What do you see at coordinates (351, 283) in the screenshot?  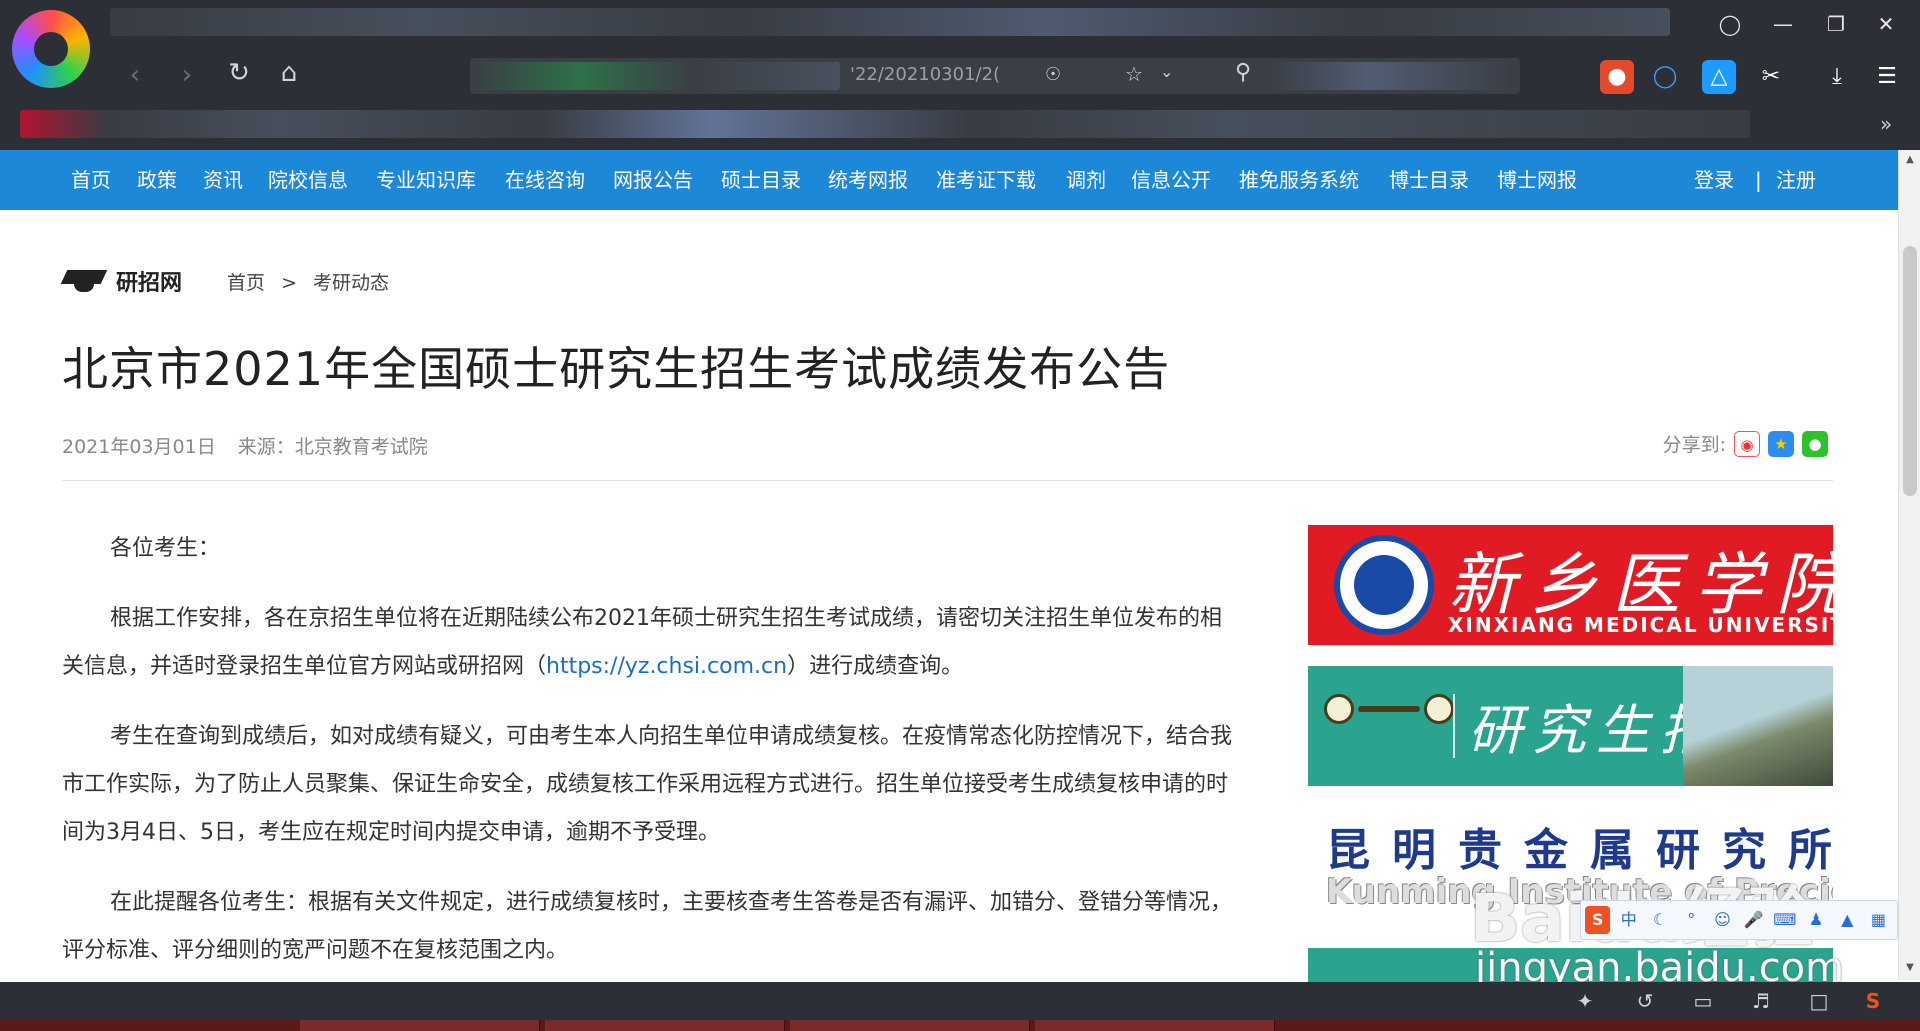 I see `breadcrumb-current: 考研动态` at bounding box center [351, 283].